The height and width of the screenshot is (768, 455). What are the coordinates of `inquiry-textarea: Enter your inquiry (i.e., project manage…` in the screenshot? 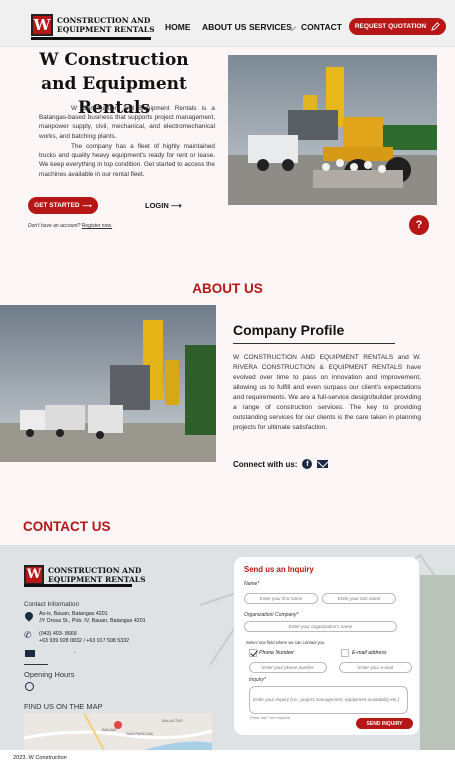 It's located at (328, 700).